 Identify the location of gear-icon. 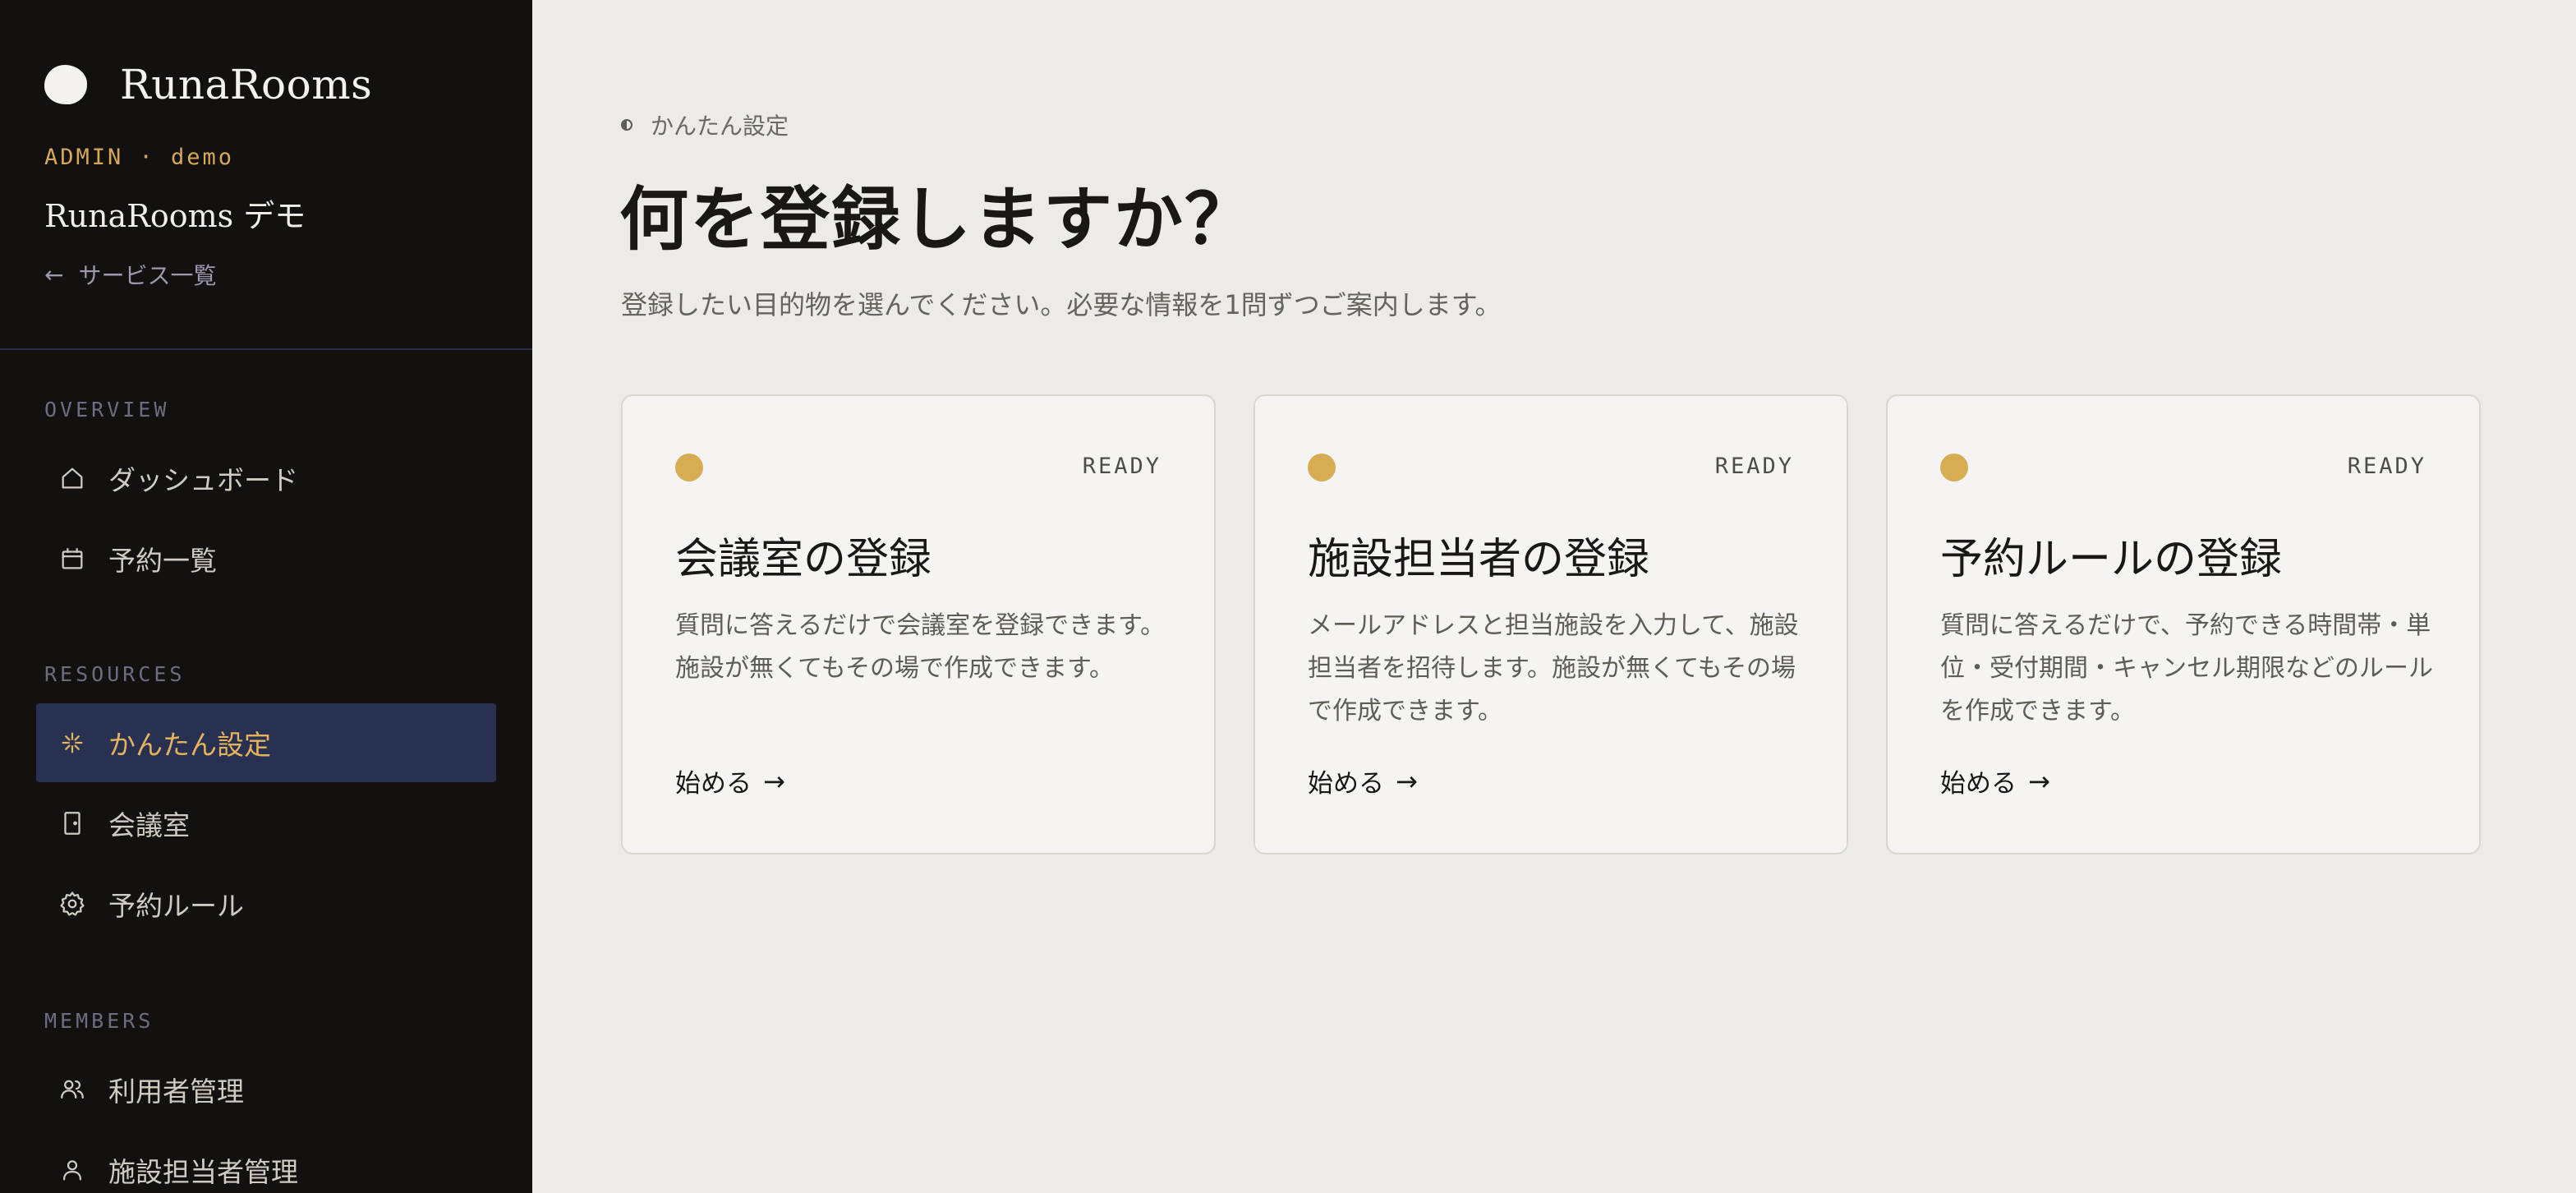
(72, 904).